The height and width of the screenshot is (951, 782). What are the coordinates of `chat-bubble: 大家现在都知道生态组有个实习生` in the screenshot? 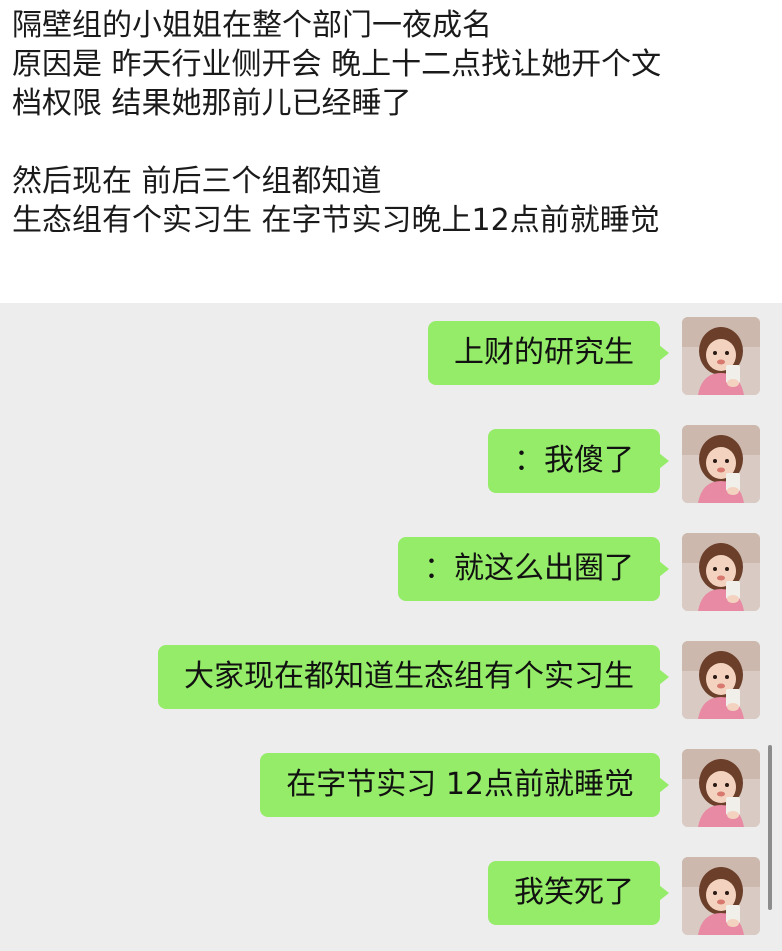 It's located at (413, 677).